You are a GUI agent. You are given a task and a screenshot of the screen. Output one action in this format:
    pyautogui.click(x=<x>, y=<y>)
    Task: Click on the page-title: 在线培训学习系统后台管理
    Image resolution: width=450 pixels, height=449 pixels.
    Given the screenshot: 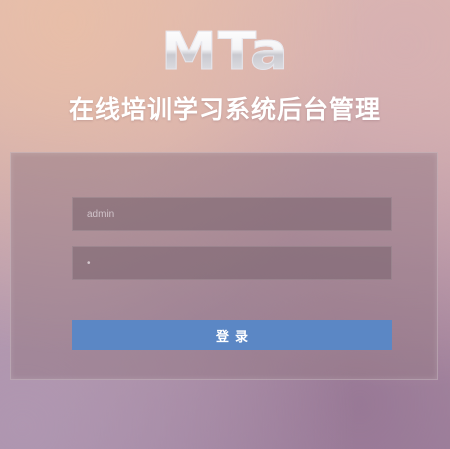 What is the action you would take?
    pyautogui.click(x=224, y=109)
    